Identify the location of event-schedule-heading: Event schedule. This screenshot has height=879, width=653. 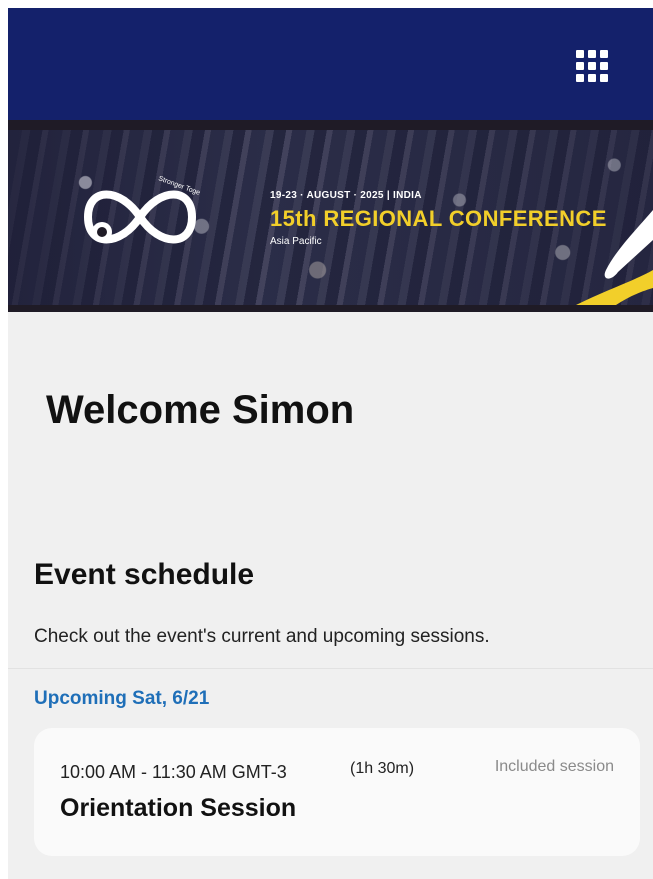
(144, 574).